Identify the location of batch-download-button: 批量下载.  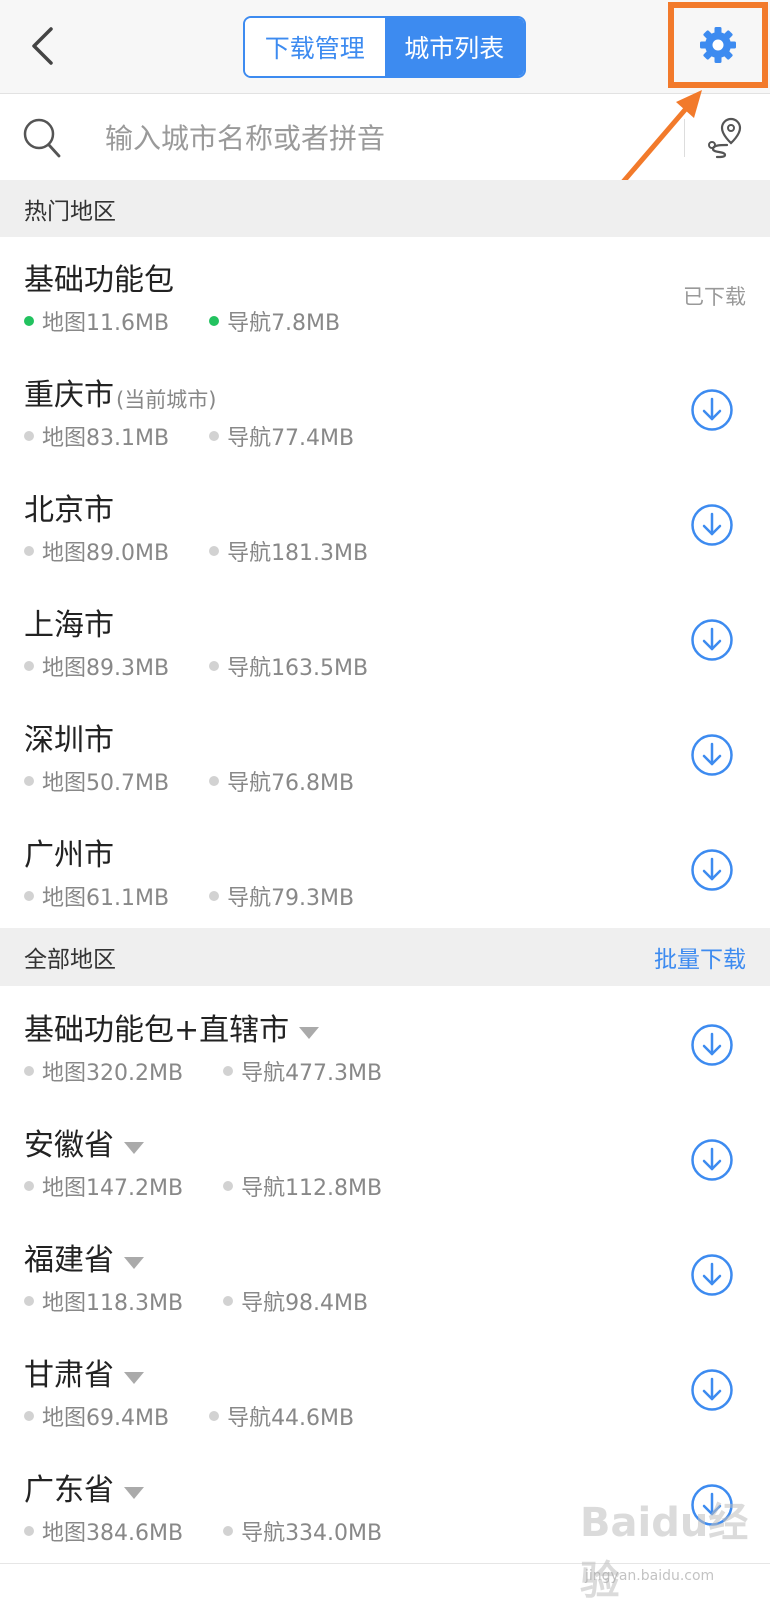
(700, 957).